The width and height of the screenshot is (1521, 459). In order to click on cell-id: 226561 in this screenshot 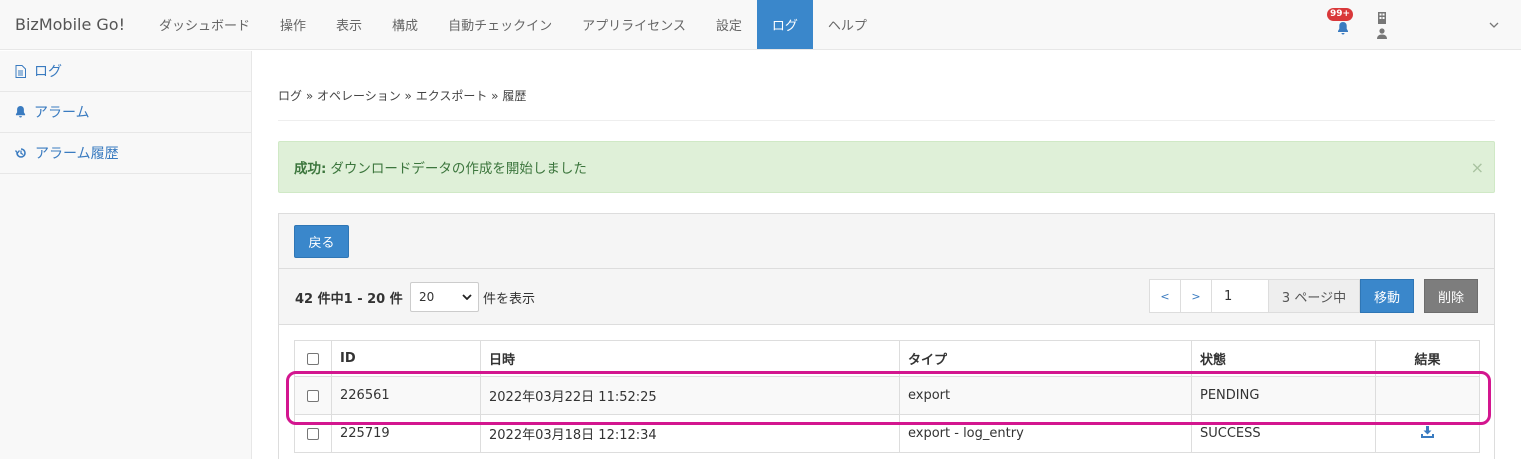, I will do `click(406, 395)`.